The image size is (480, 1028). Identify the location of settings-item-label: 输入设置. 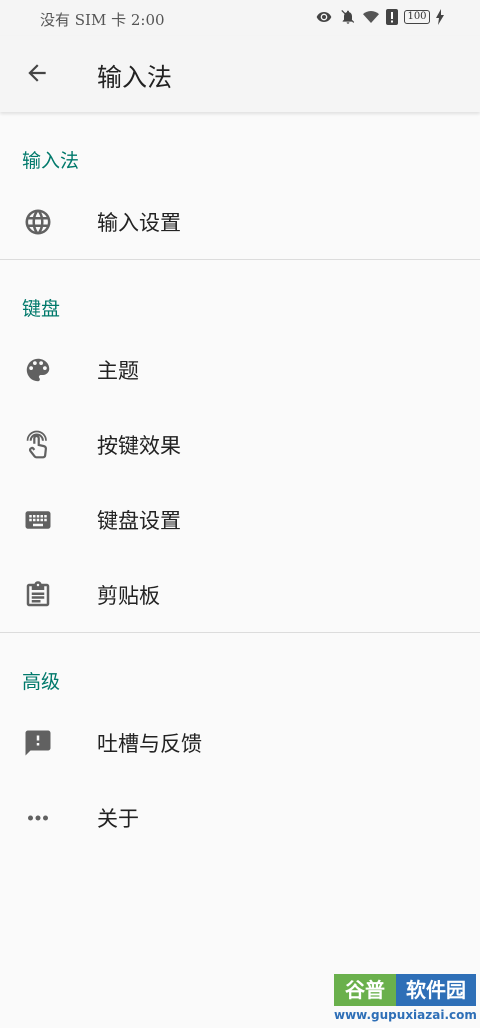
(139, 222).